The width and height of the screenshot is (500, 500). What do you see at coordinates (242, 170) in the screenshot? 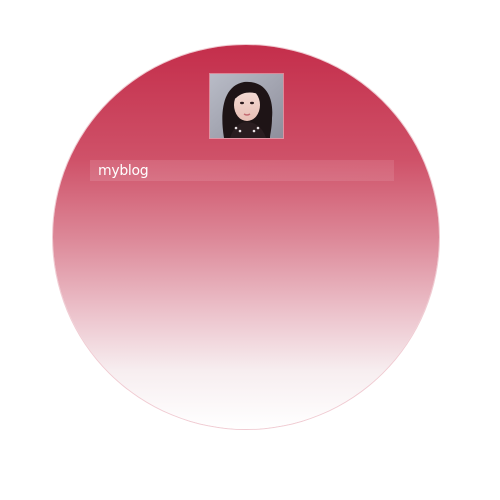
I see `blog-title-bar: myblog` at bounding box center [242, 170].